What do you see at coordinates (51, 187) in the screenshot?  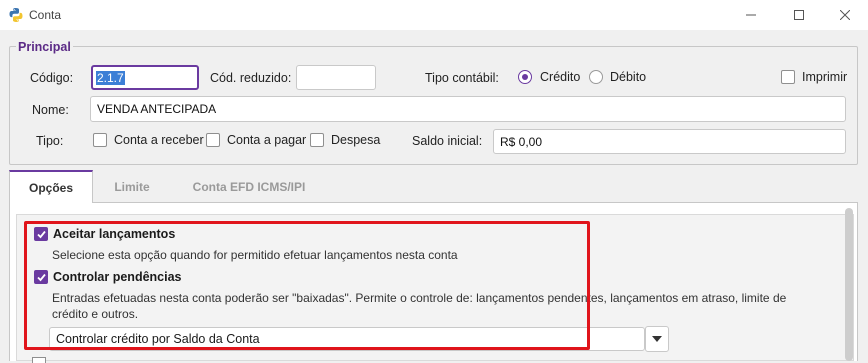 I see `tab-opcoes: Opções` at bounding box center [51, 187].